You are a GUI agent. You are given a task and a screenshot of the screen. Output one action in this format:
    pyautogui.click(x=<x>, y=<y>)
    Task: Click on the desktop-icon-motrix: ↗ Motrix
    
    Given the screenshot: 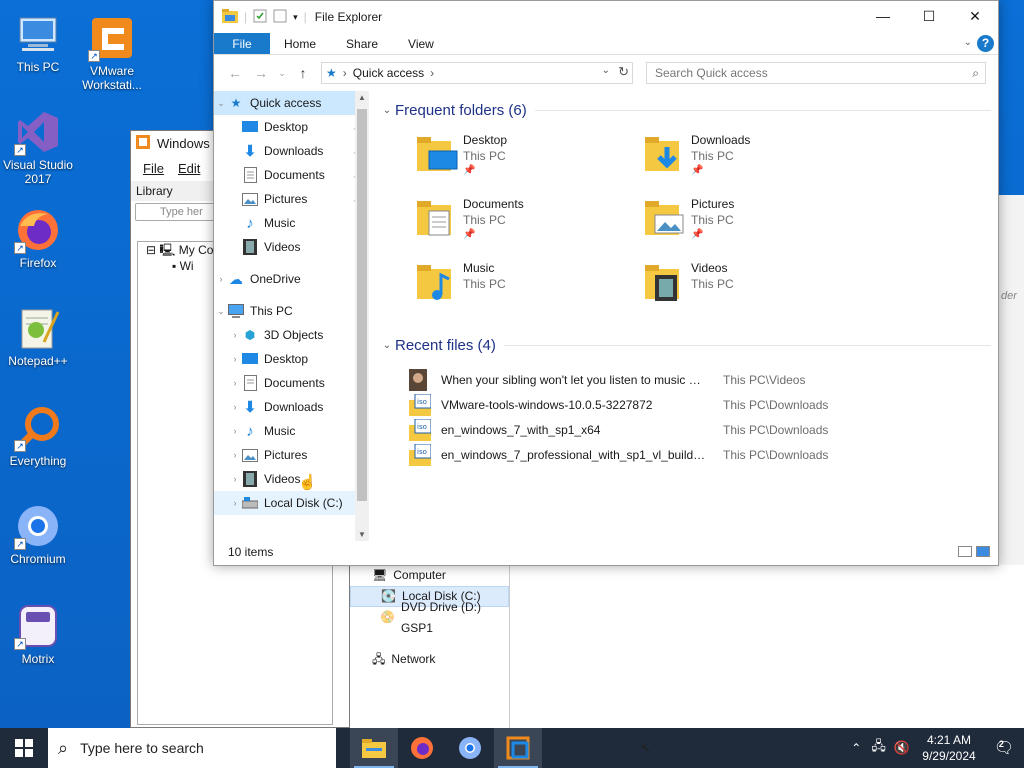 What is the action you would take?
    pyautogui.click(x=38, y=634)
    